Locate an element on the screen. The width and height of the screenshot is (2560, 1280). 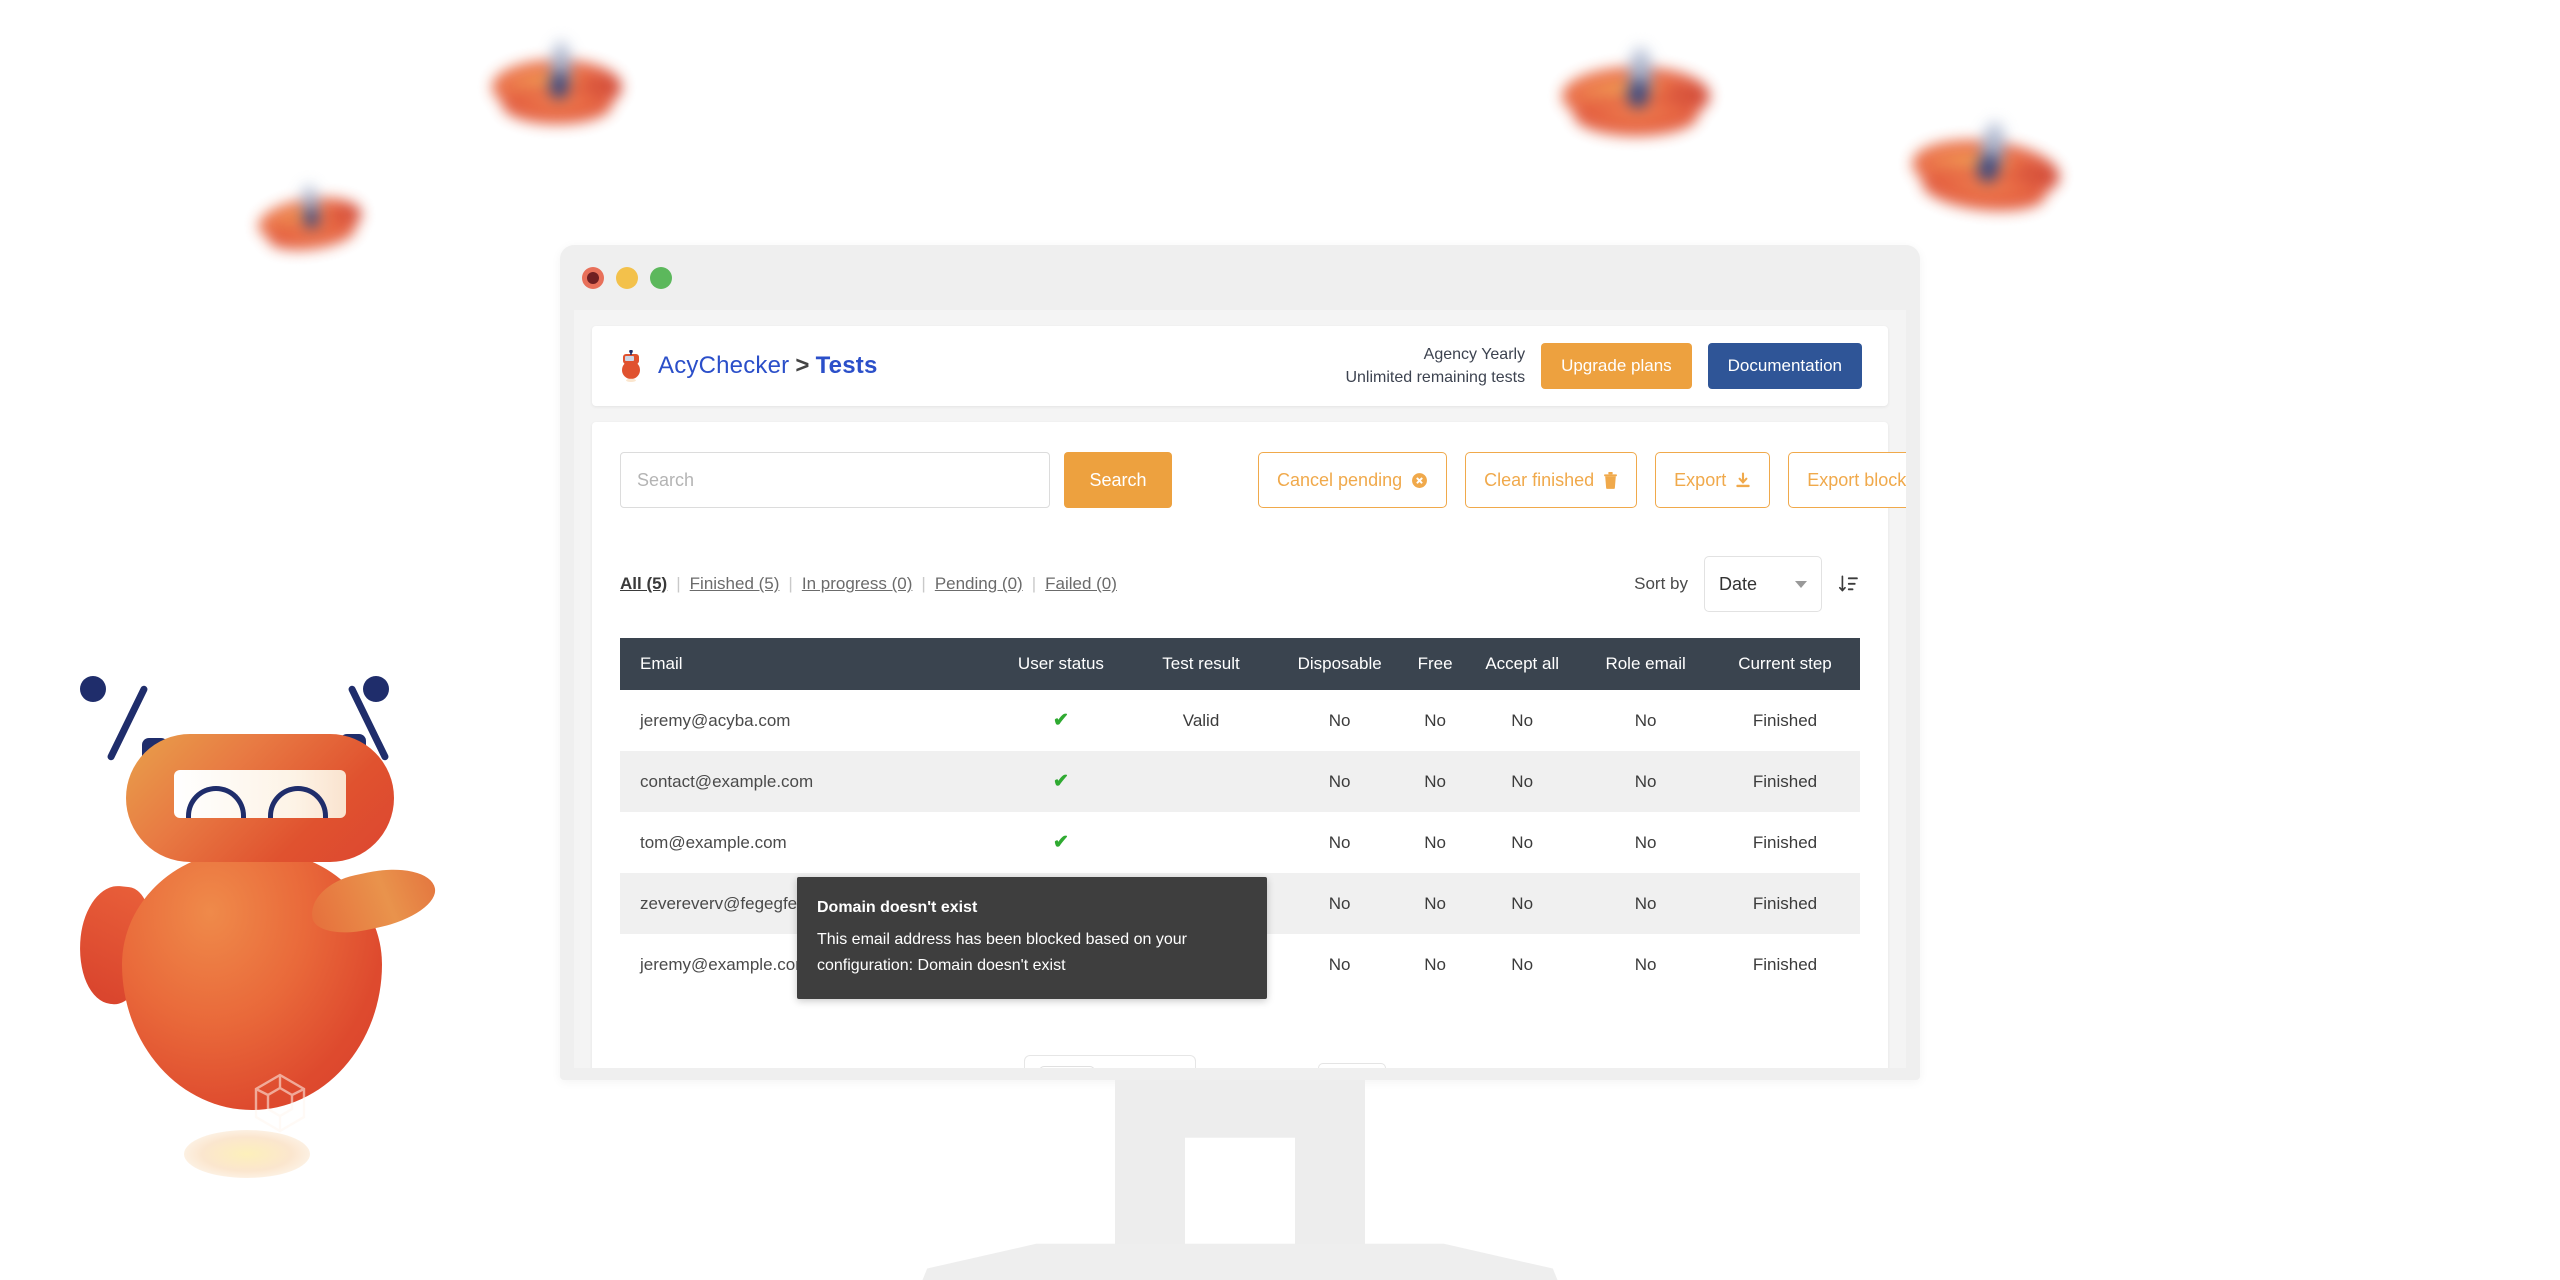
documentation-button: Documentation is located at coordinates (1784, 366).